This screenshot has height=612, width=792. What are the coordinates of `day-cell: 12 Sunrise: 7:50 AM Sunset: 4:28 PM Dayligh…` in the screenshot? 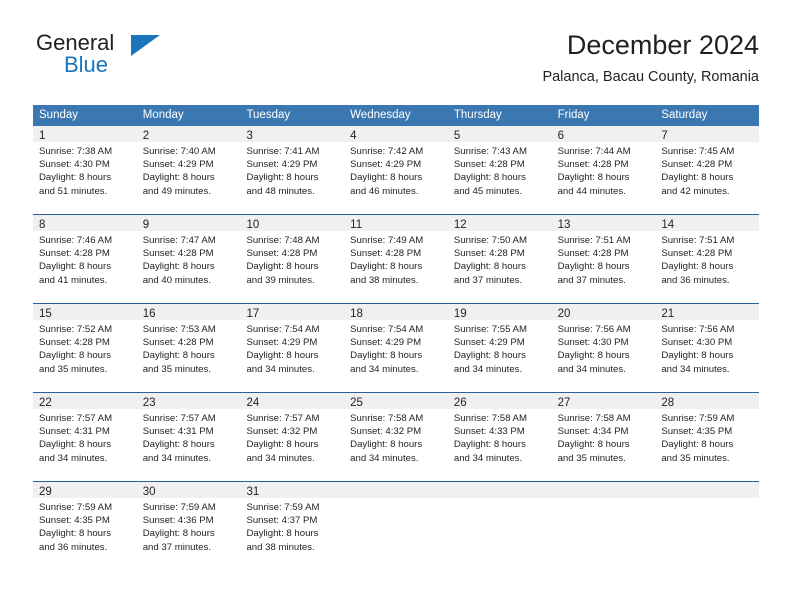 It's located at (499, 259).